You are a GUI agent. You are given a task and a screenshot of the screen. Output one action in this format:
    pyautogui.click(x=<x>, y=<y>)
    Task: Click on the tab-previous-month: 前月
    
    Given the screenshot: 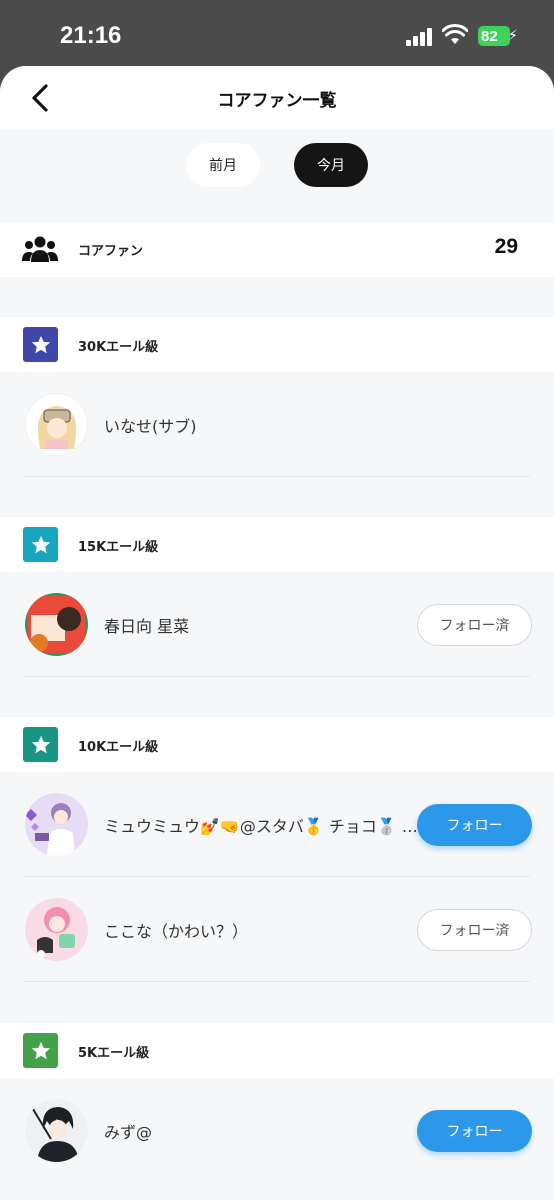 What is the action you would take?
    pyautogui.click(x=223, y=165)
    